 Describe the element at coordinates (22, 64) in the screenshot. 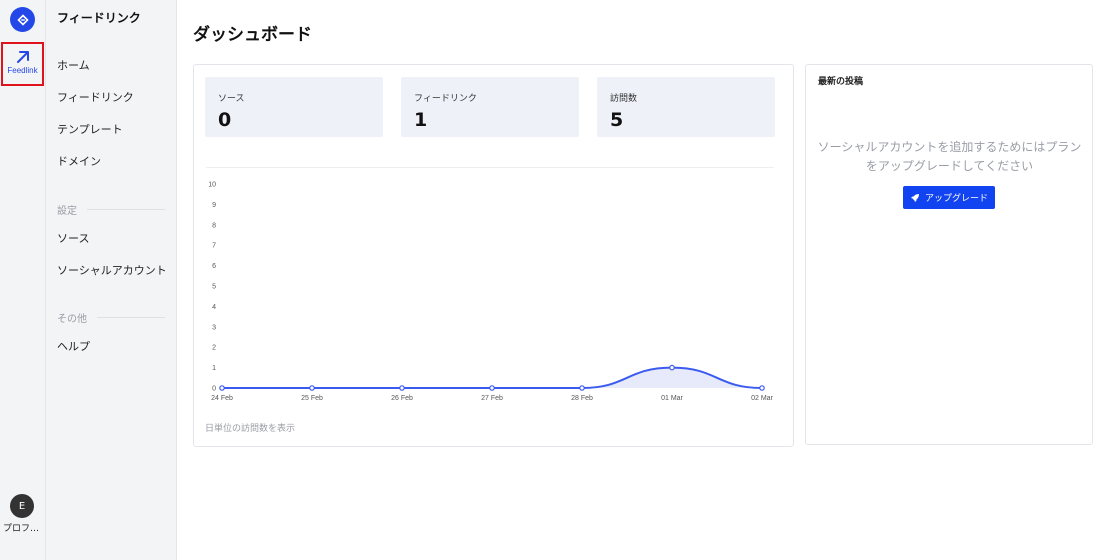

I see `feedlink-rail-button: Feedlink` at that location.